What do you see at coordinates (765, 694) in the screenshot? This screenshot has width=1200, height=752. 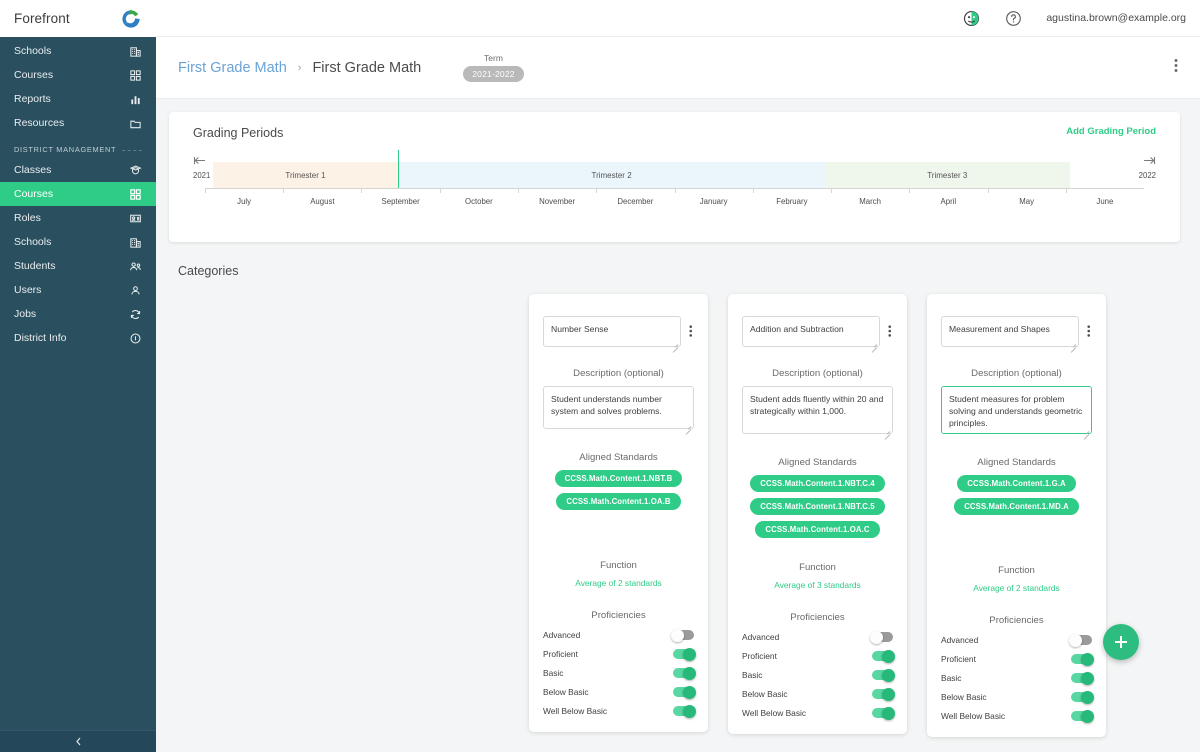 I see `proficiency-label: Below Basic` at bounding box center [765, 694].